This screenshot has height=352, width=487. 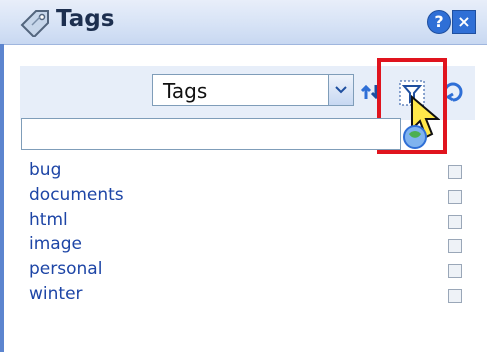 I want to click on title-bar: Tags ? ×, so click(x=243, y=22).